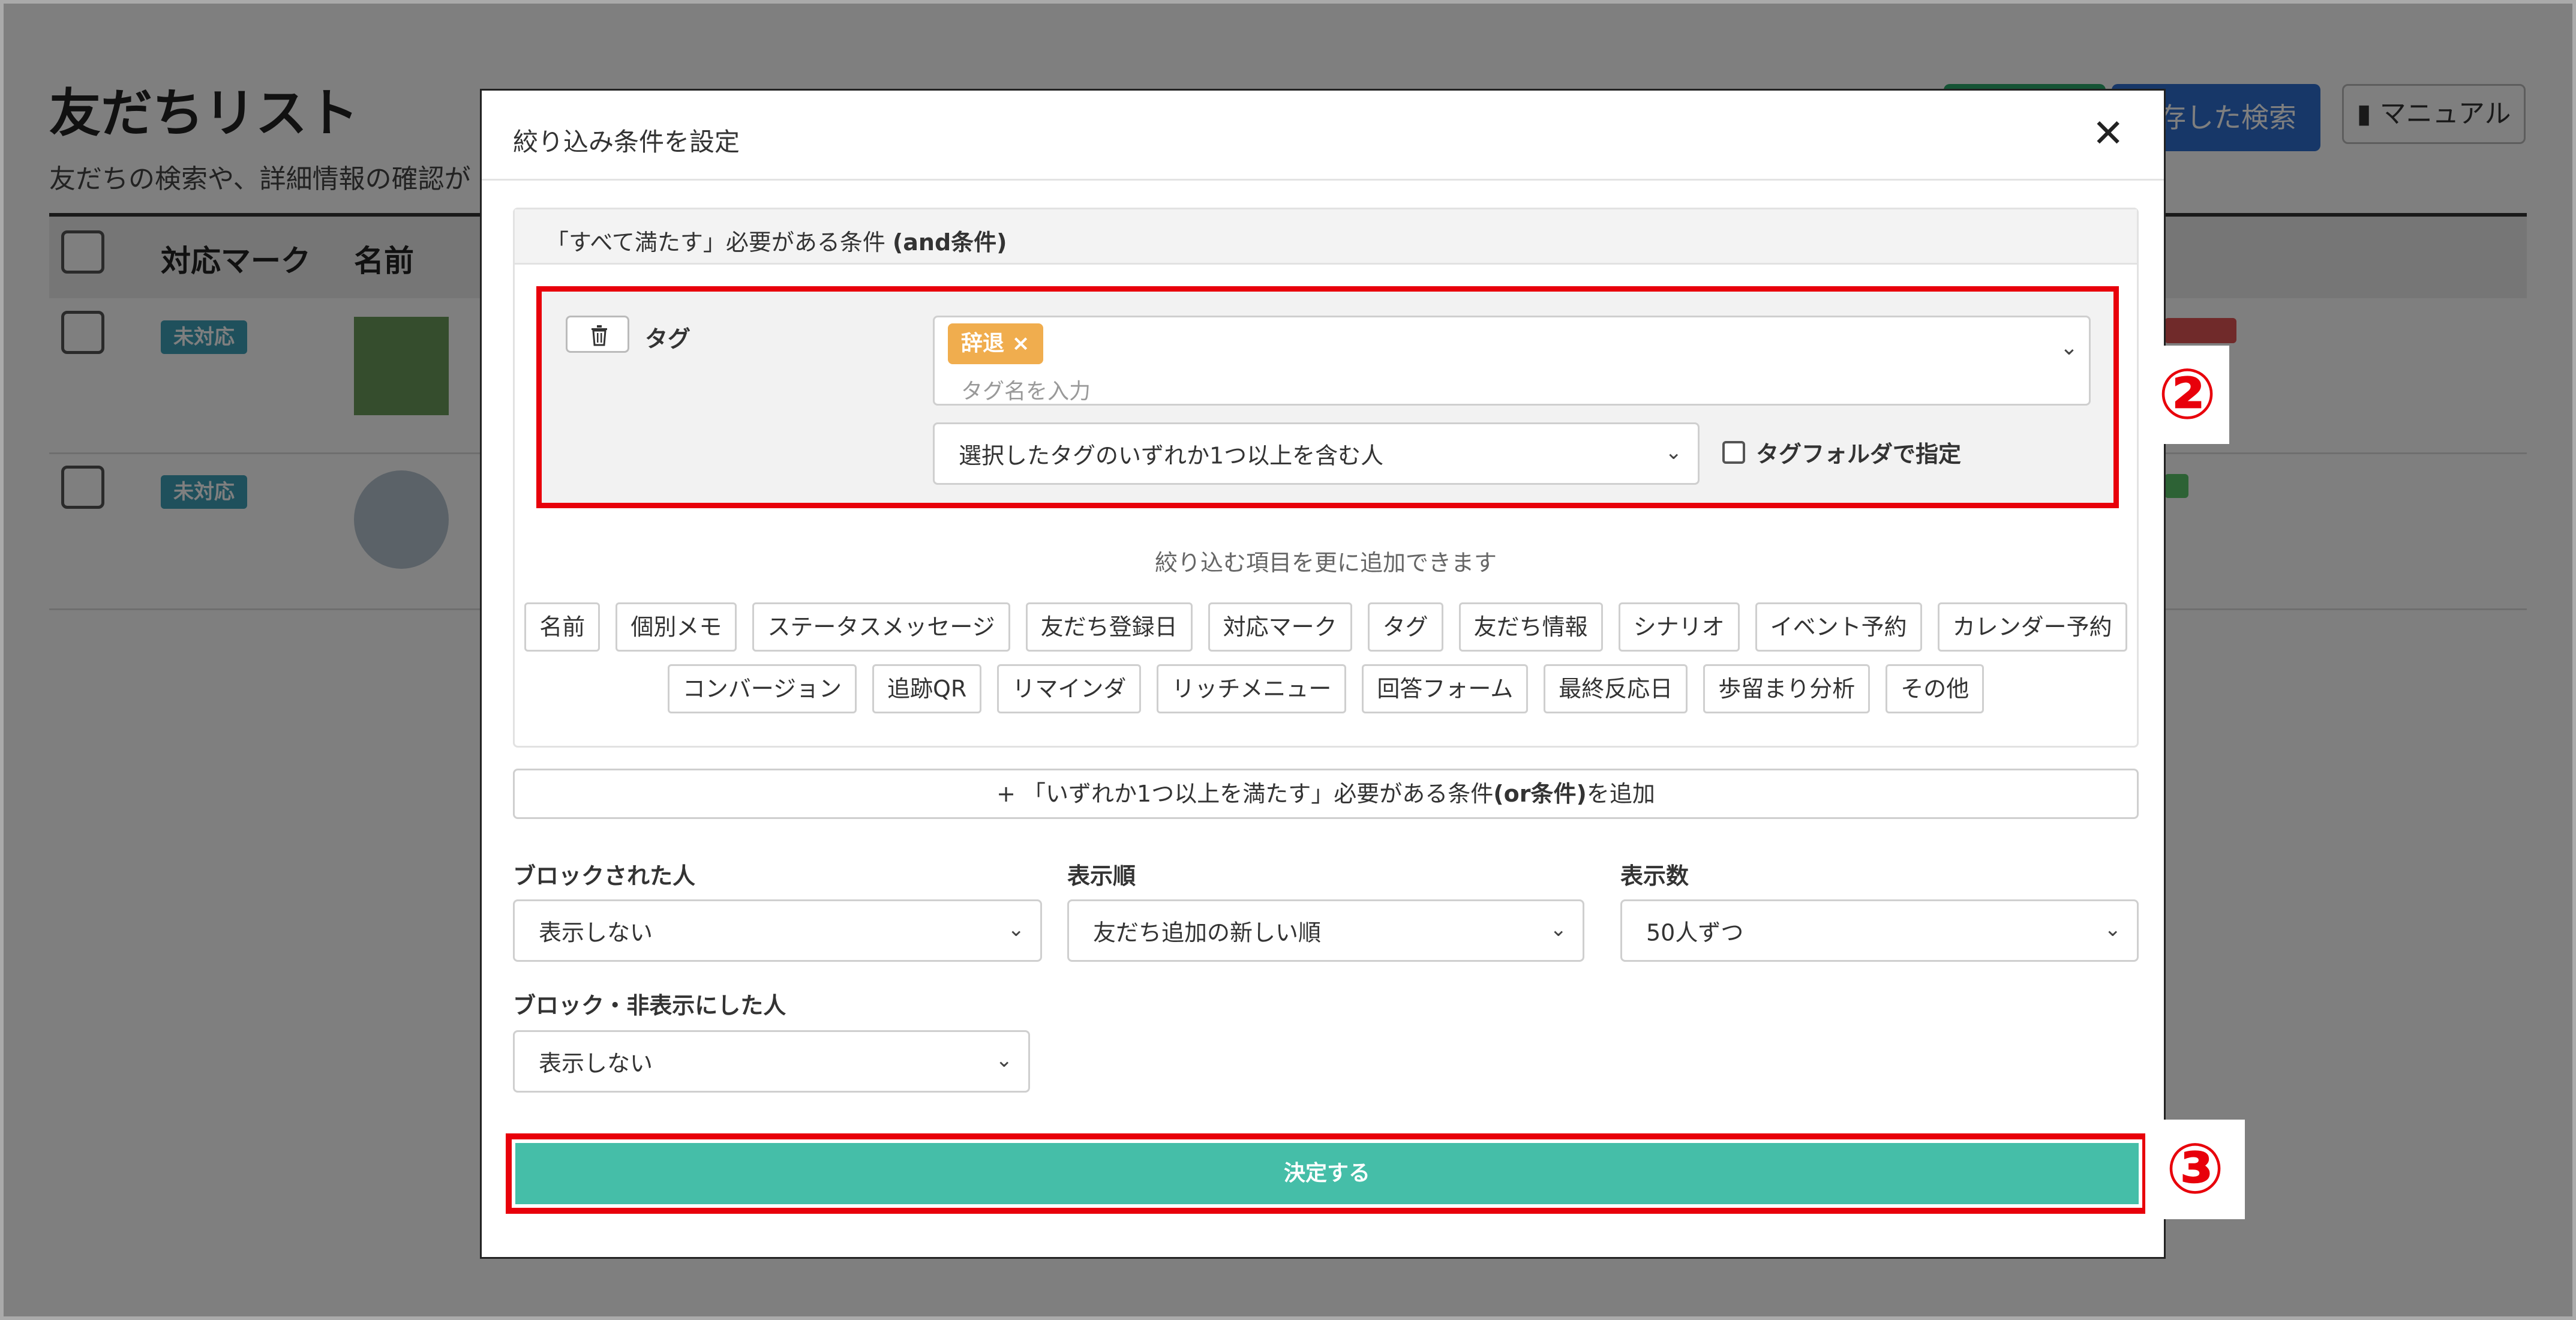 The image size is (2576, 1320). What do you see at coordinates (1252, 688) in the screenshot?
I see `add-item-rich-menu: リッチメニュー` at bounding box center [1252, 688].